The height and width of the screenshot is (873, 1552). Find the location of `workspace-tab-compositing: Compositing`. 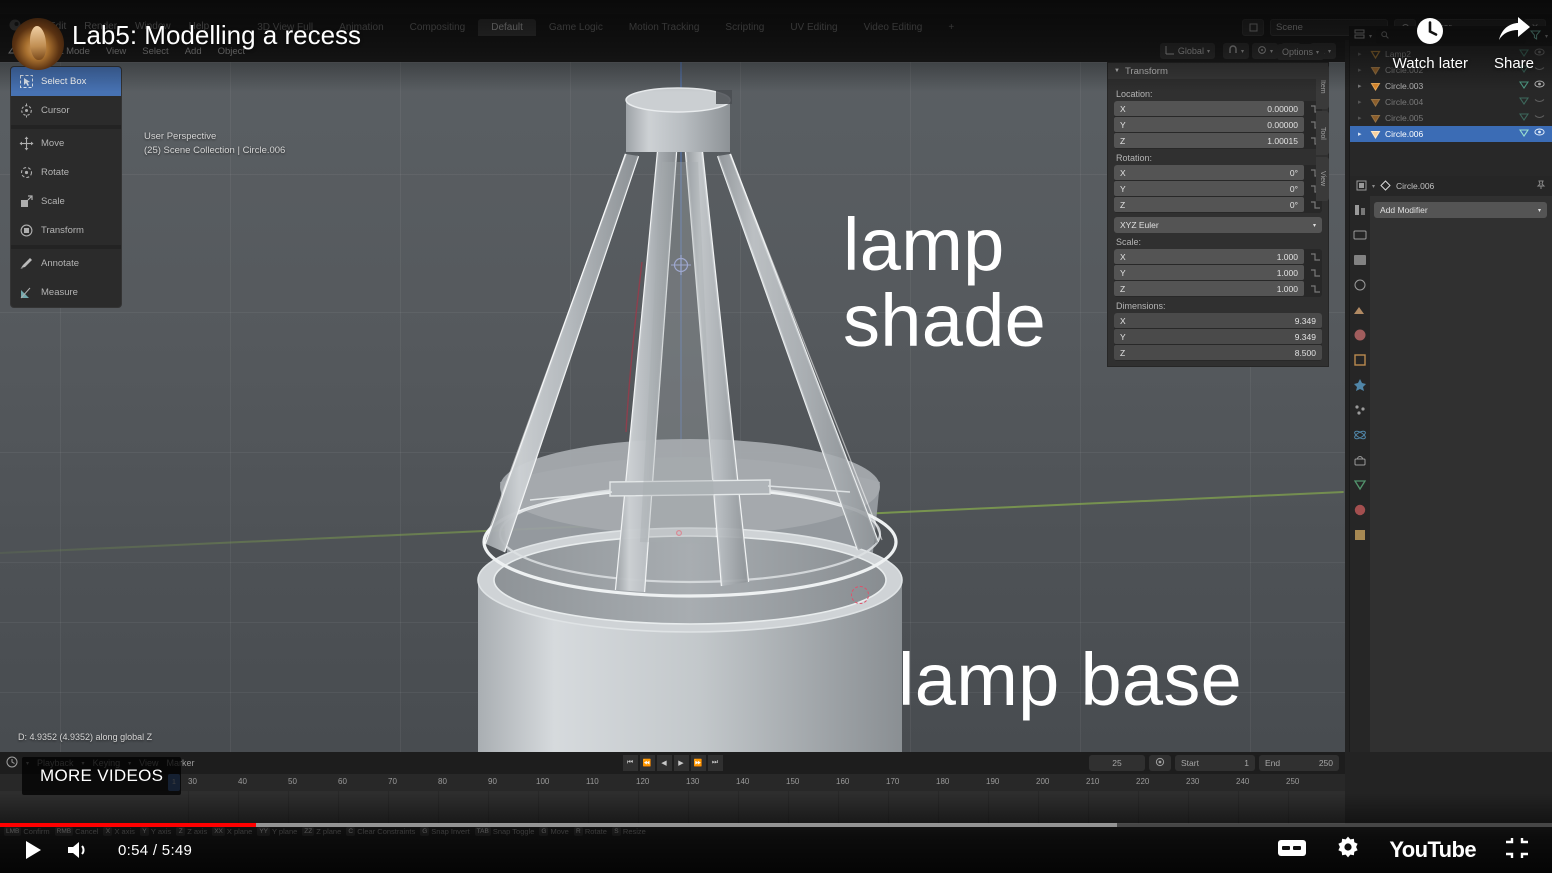

workspace-tab-compositing: Compositing is located at coordinates (438, 27).